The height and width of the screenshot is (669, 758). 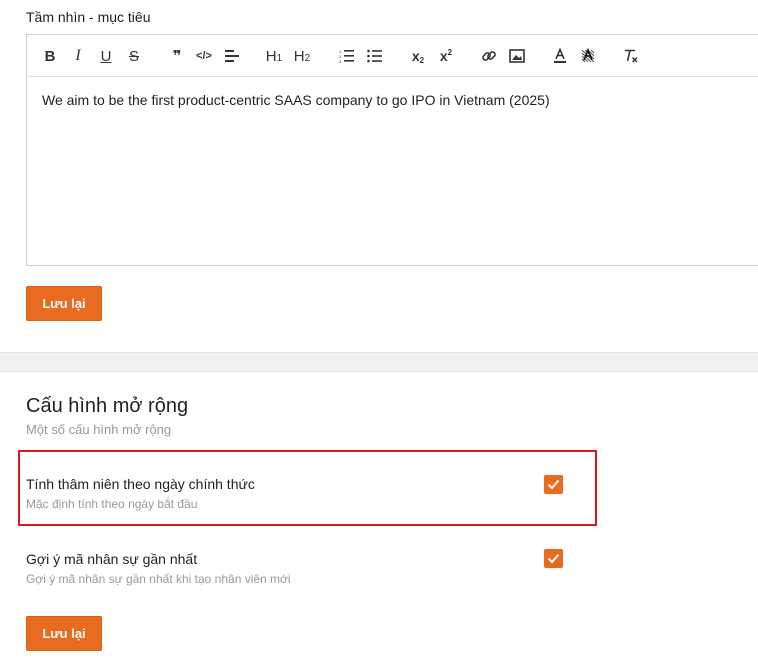 I want to click on section-divider, so click(x=379, y=362).